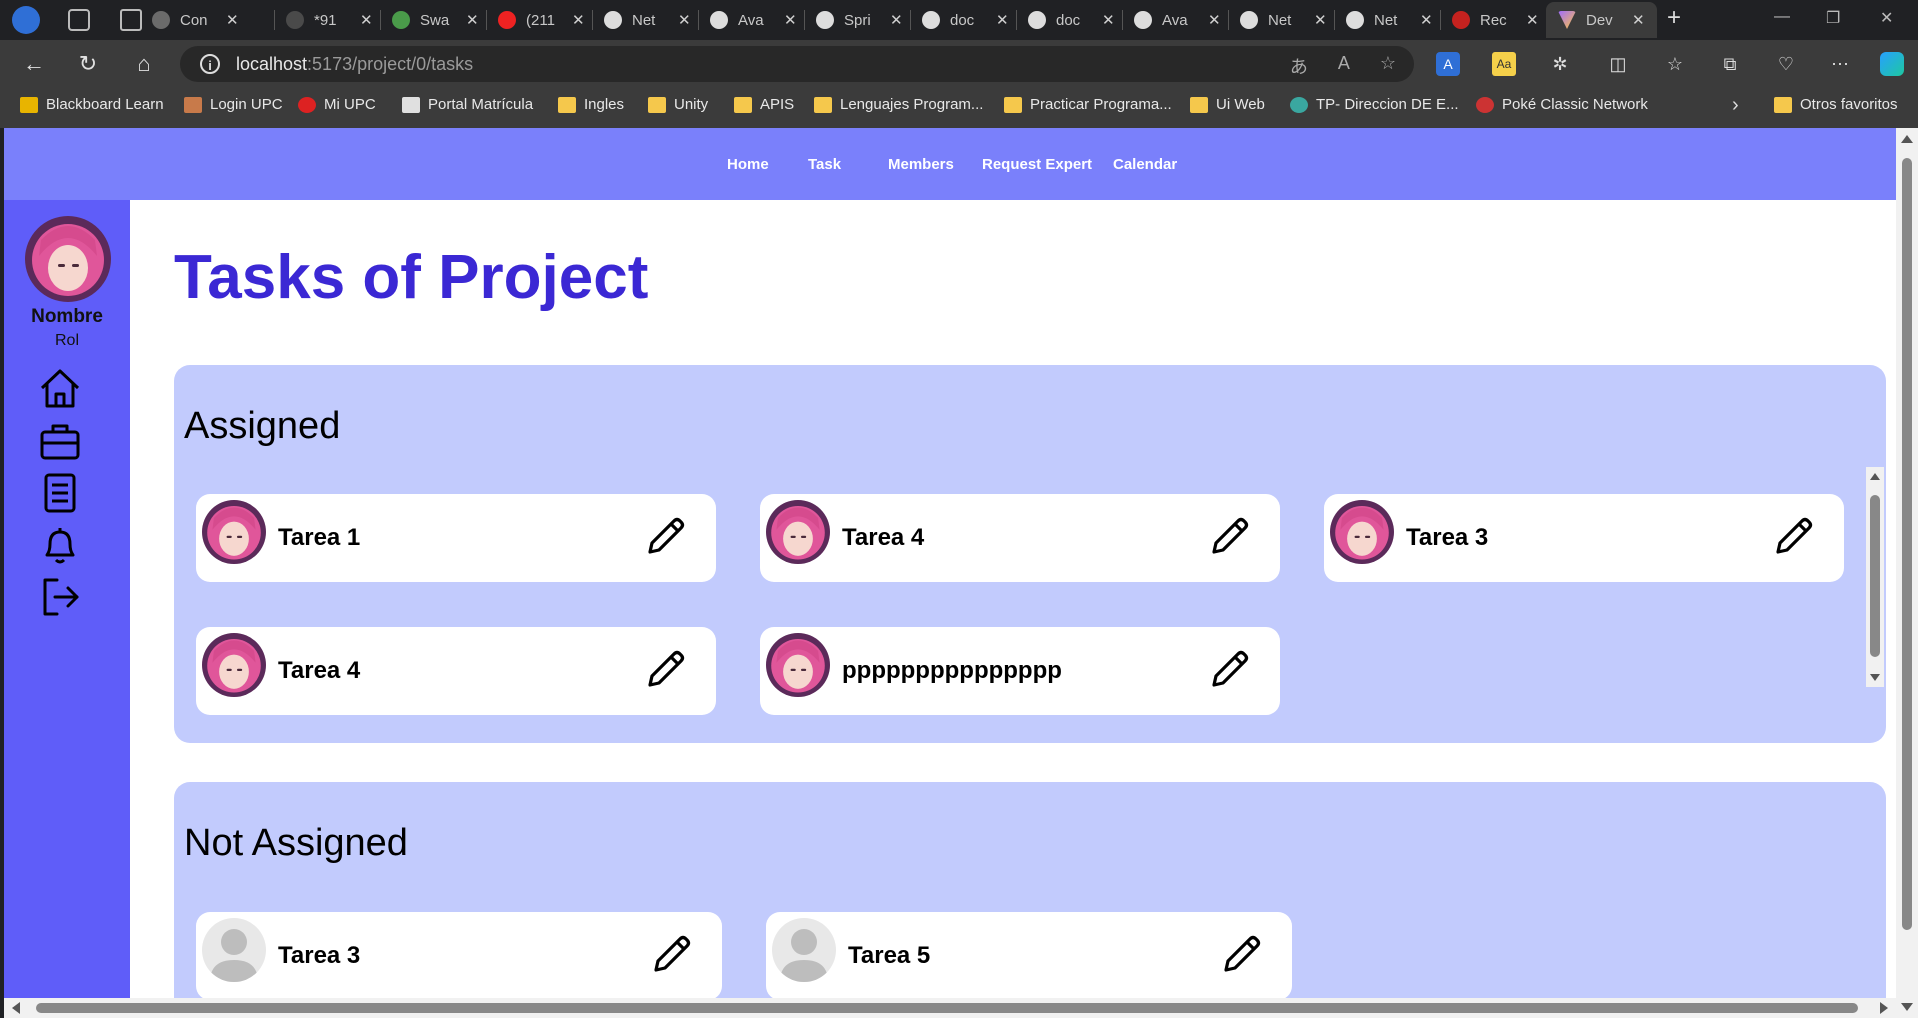  I want to click on bookmark-item: Login UPC, so click(233, 104).